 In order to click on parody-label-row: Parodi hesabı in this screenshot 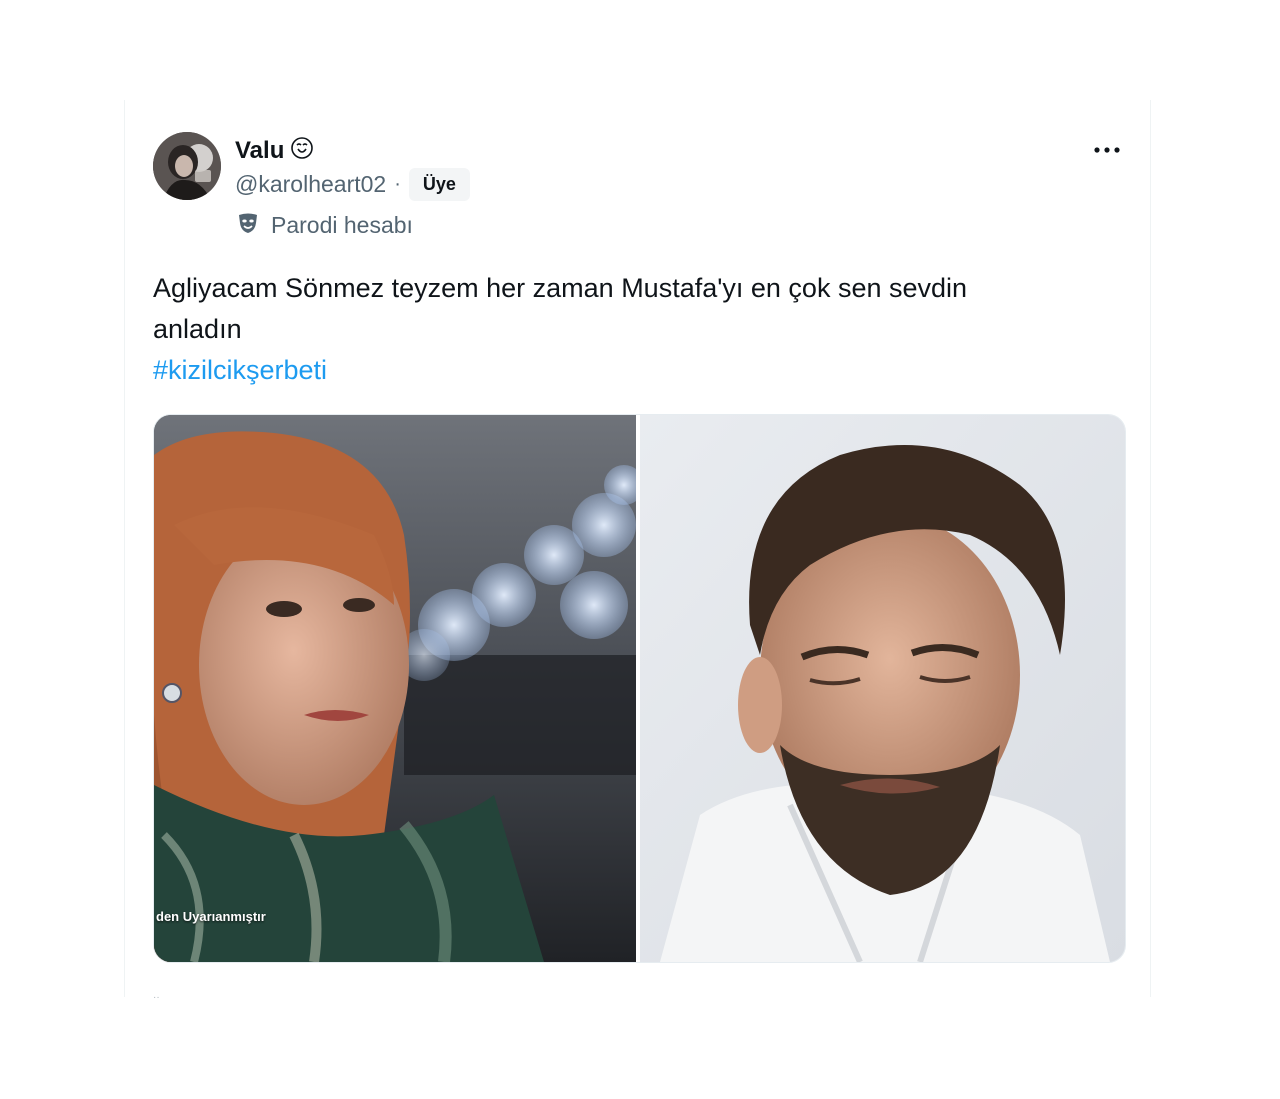, I will do `click(324, 225)`.